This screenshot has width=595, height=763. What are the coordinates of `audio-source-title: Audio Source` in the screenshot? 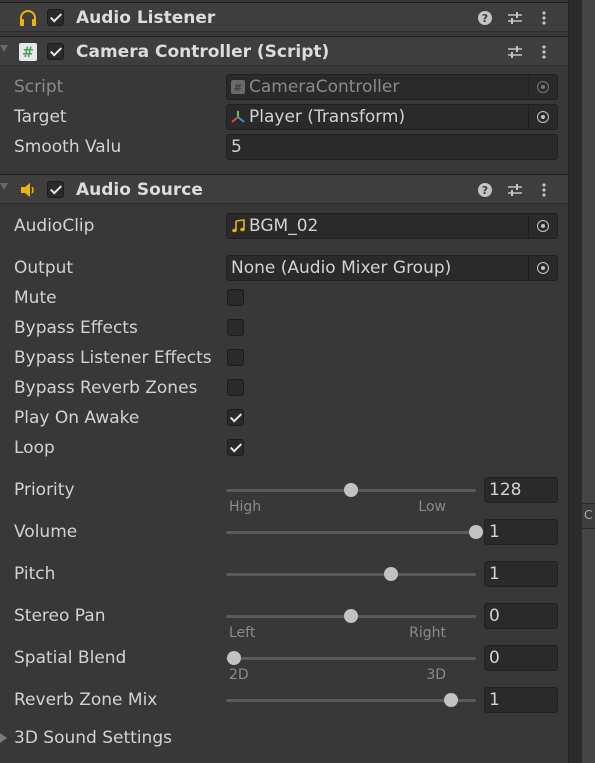 It's located at (139, 190).